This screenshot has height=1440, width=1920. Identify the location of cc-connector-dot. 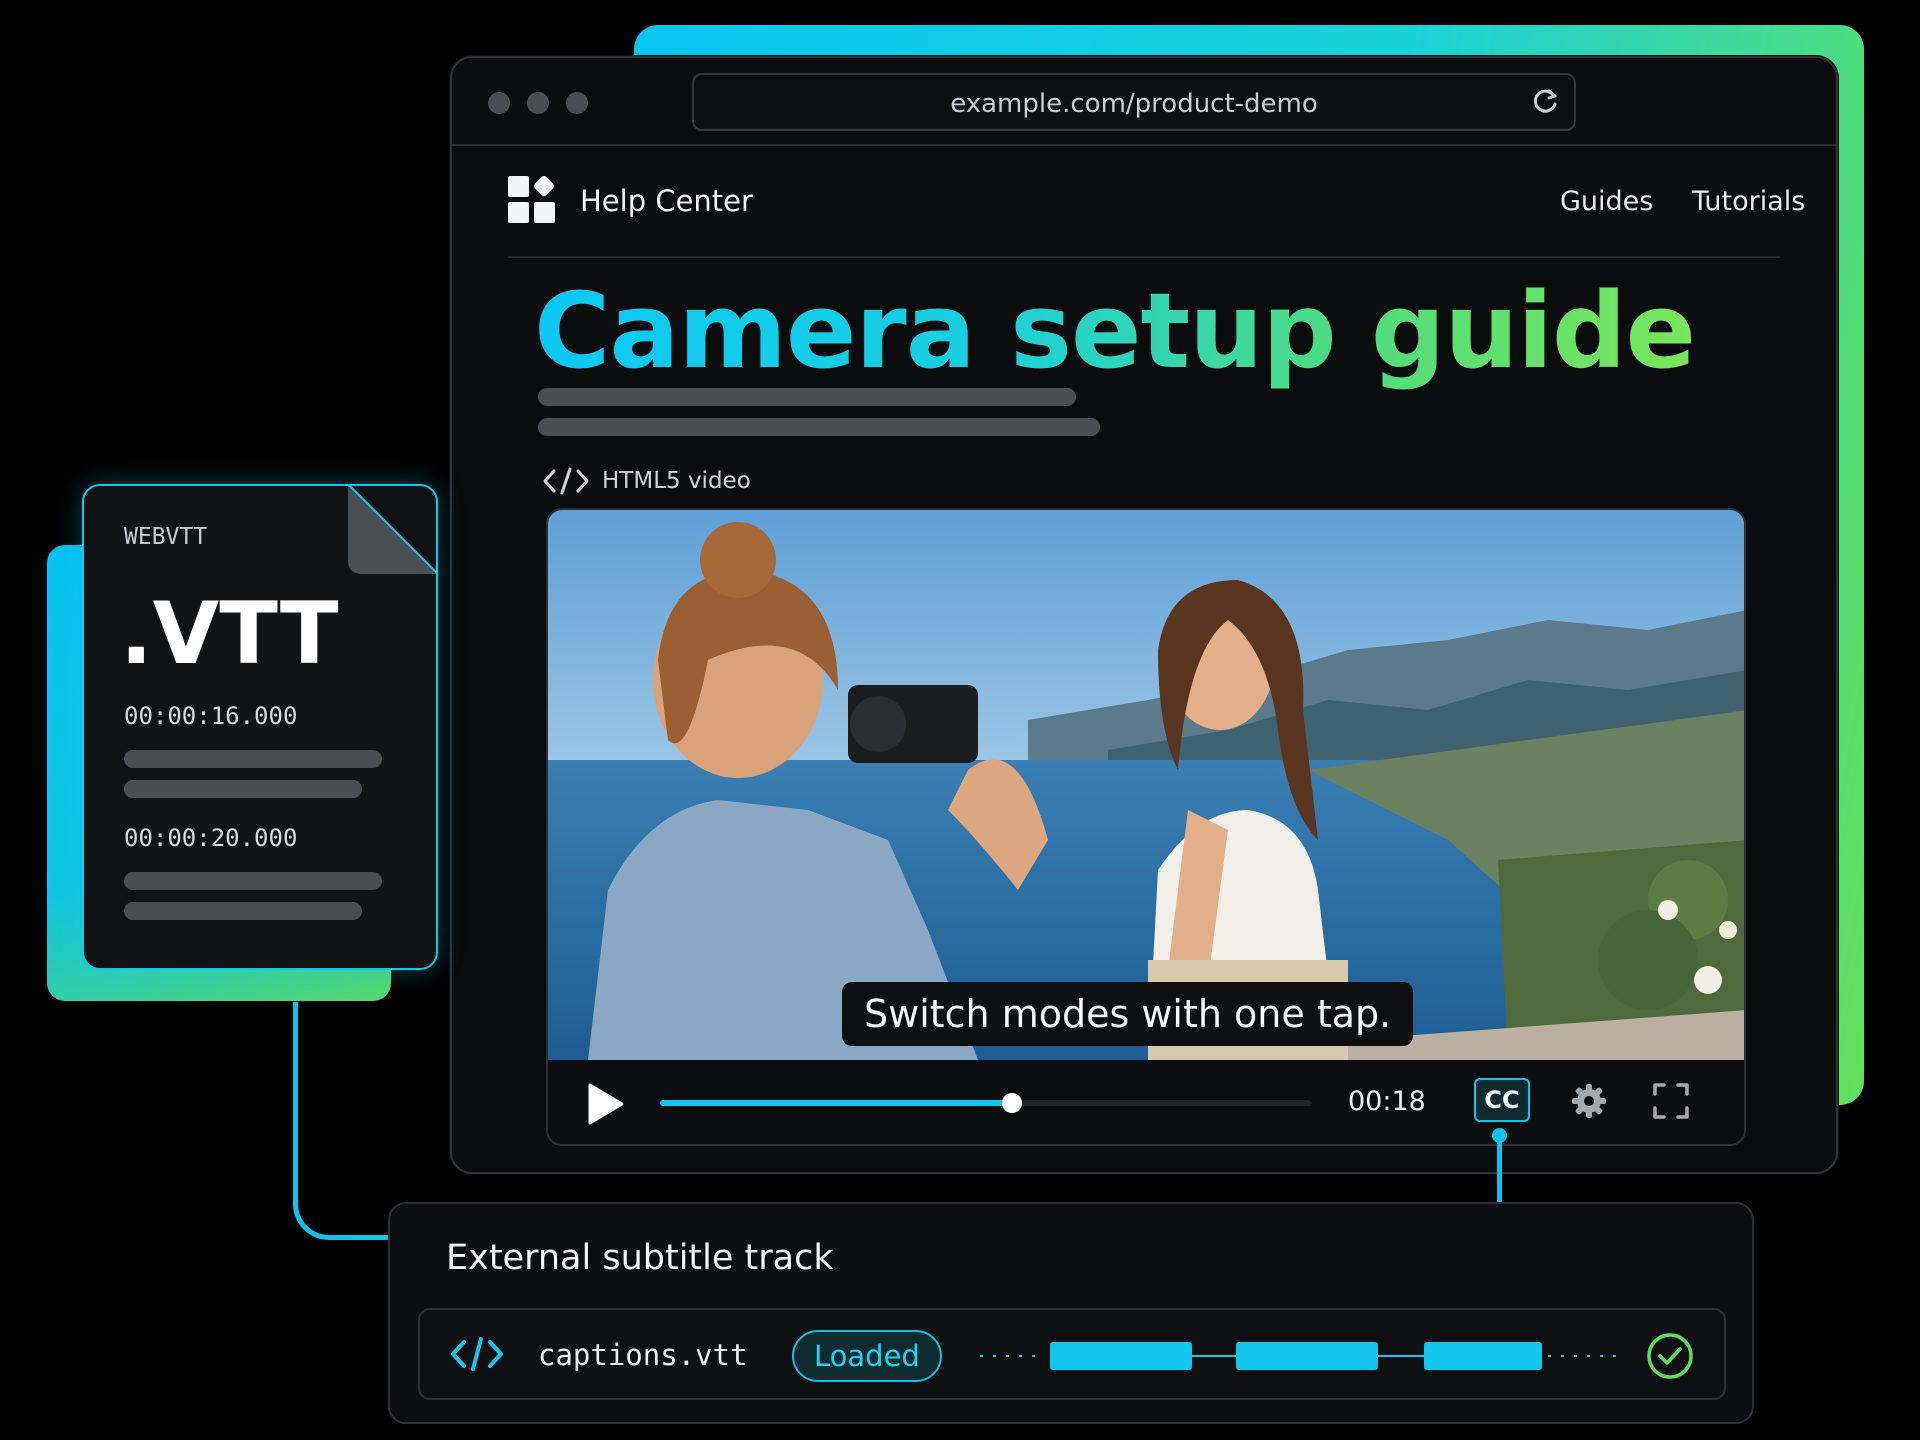
(1499, 1135).